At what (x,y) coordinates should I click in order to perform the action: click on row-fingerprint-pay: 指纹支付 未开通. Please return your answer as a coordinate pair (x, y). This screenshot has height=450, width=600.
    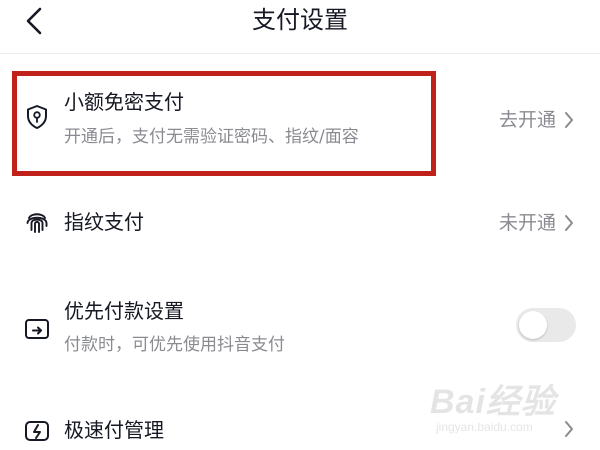
    Looking at the image, I should click on (300, 223).